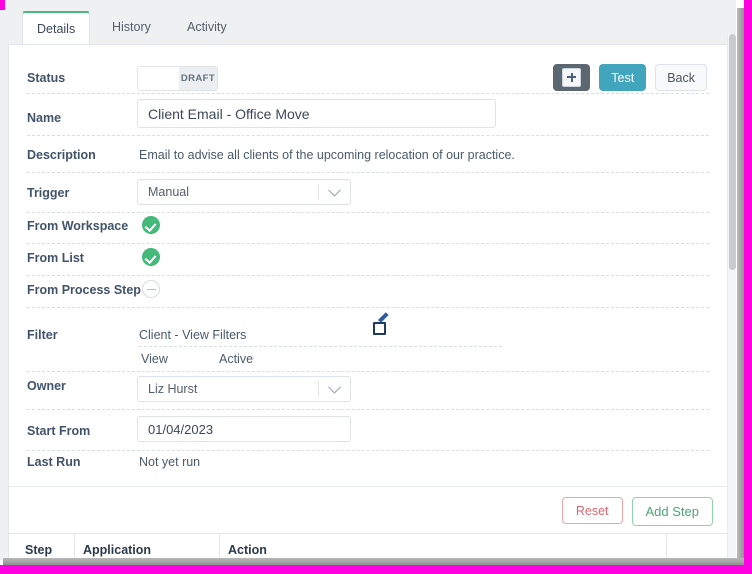  What do you see at coordinates (731, 297) in the screenshot?
I see `vertical-scrollbar` at bounding box center [731, 297].